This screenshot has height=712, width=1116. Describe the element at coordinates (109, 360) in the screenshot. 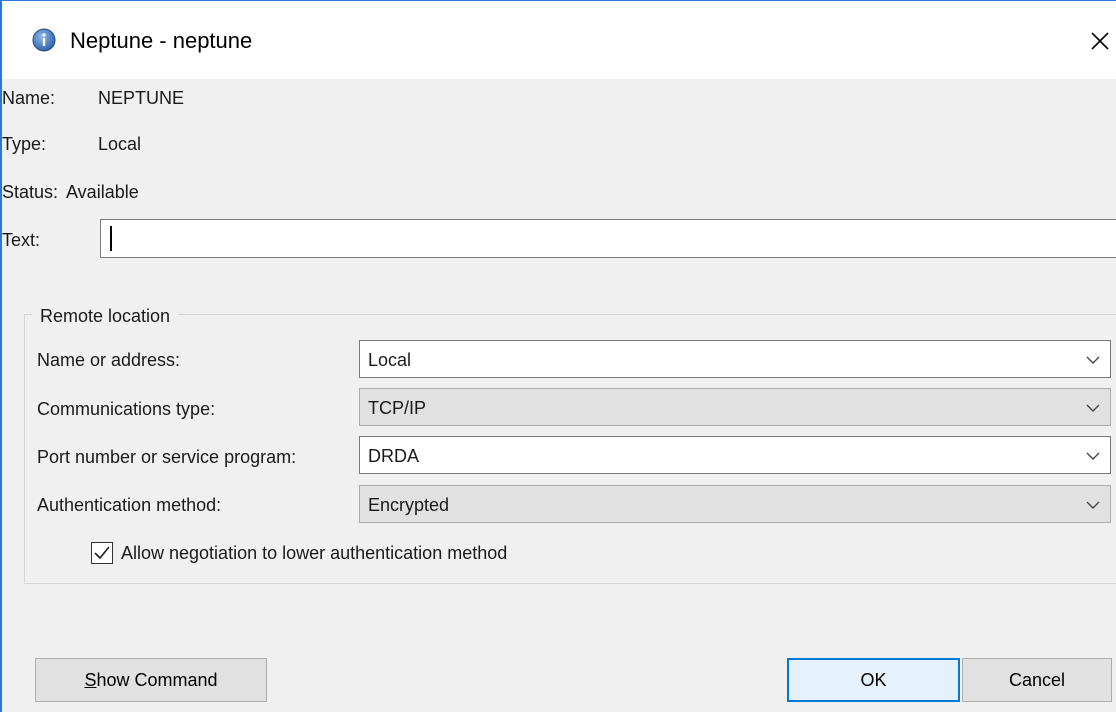

I see `name-or-address-label: Name or address:` at that location.